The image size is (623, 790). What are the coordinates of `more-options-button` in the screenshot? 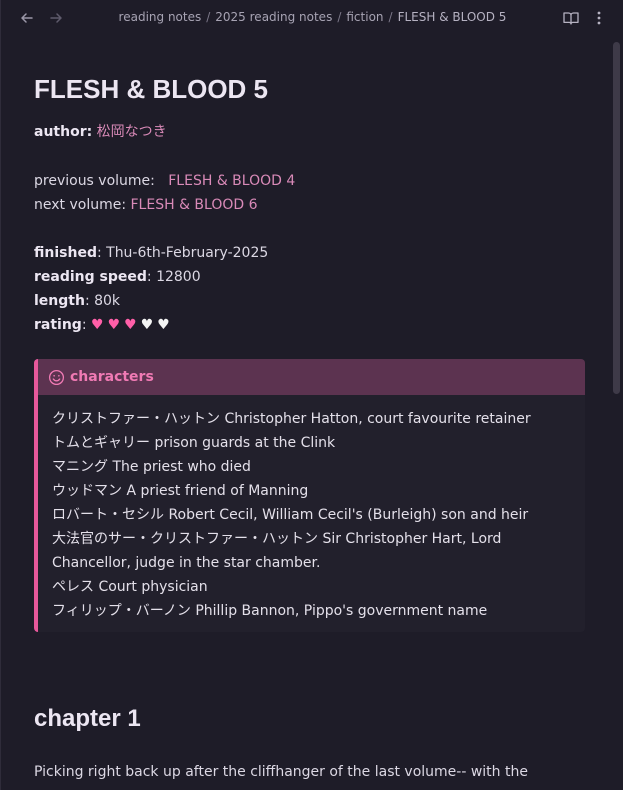 It's located at (599, 18).